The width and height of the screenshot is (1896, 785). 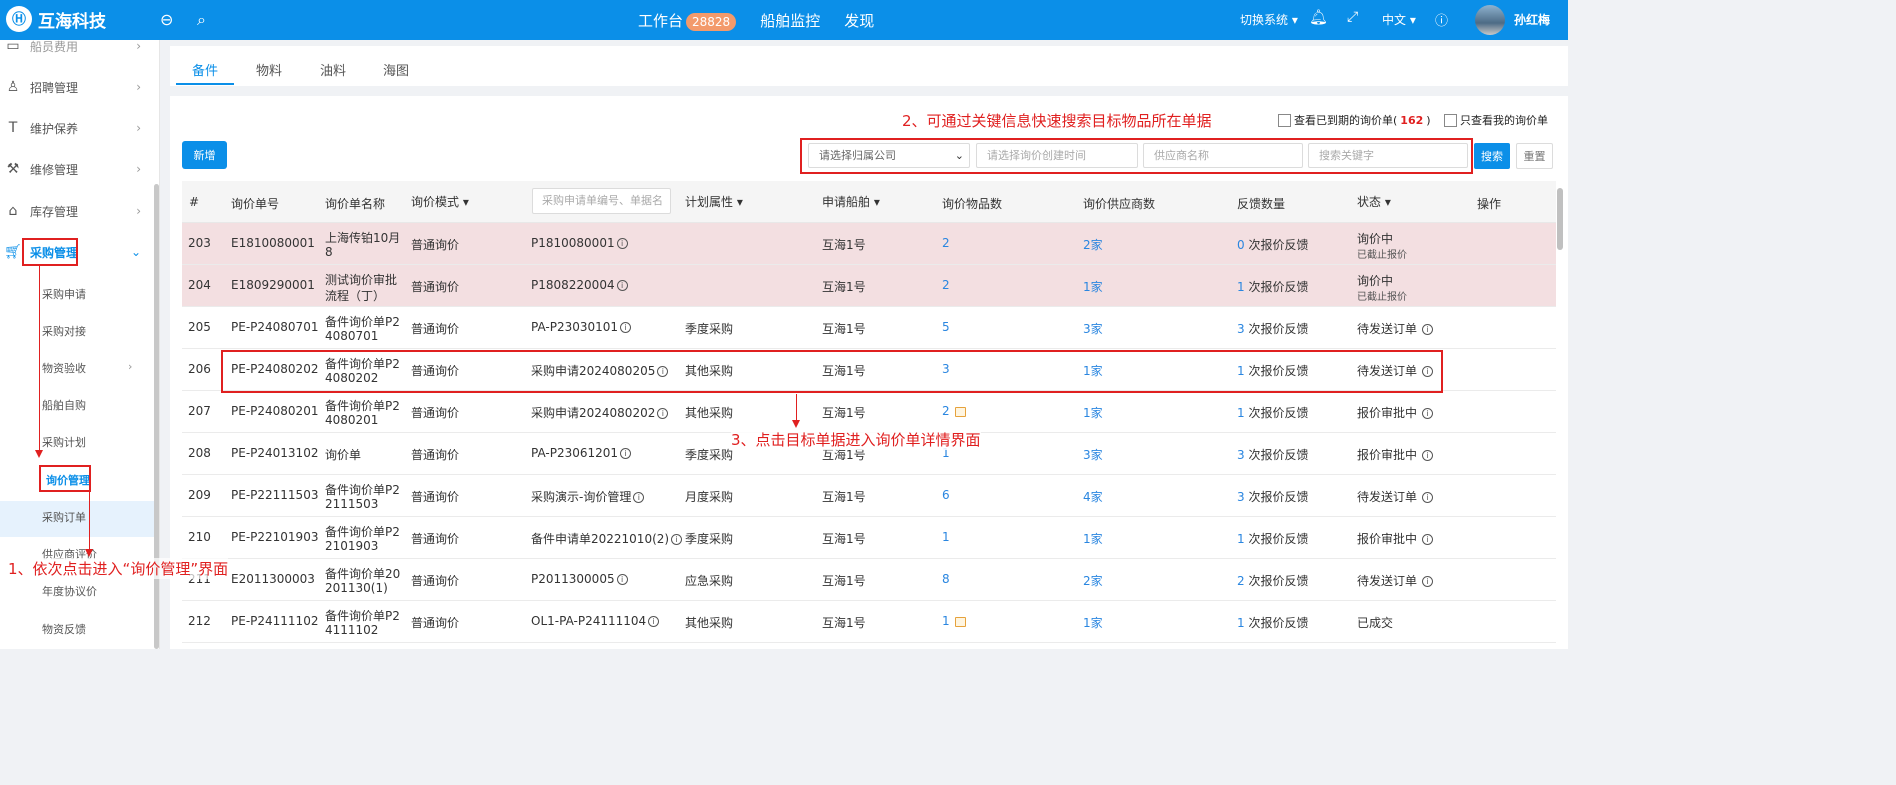 What do you see at coordinates (77, 211) in the screenshot?
I see `sidebar-item-inventory: ⌂ 库存管理 ›` at bounding box center [77, 211].